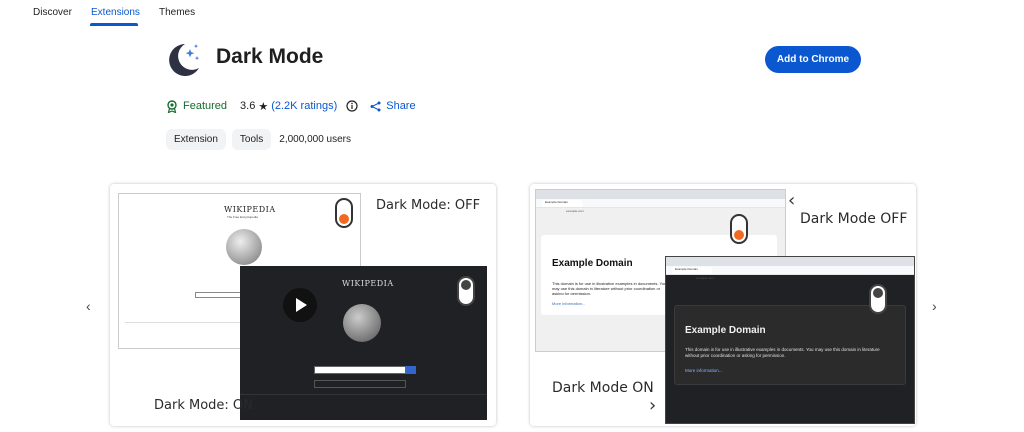 The image size is (1024, 432). What do you see at coordinates (854, 219) in the screenshot?
I see `dark-mode-off-label-2: Dark Mode OFF` at bounding box center [854, 219].